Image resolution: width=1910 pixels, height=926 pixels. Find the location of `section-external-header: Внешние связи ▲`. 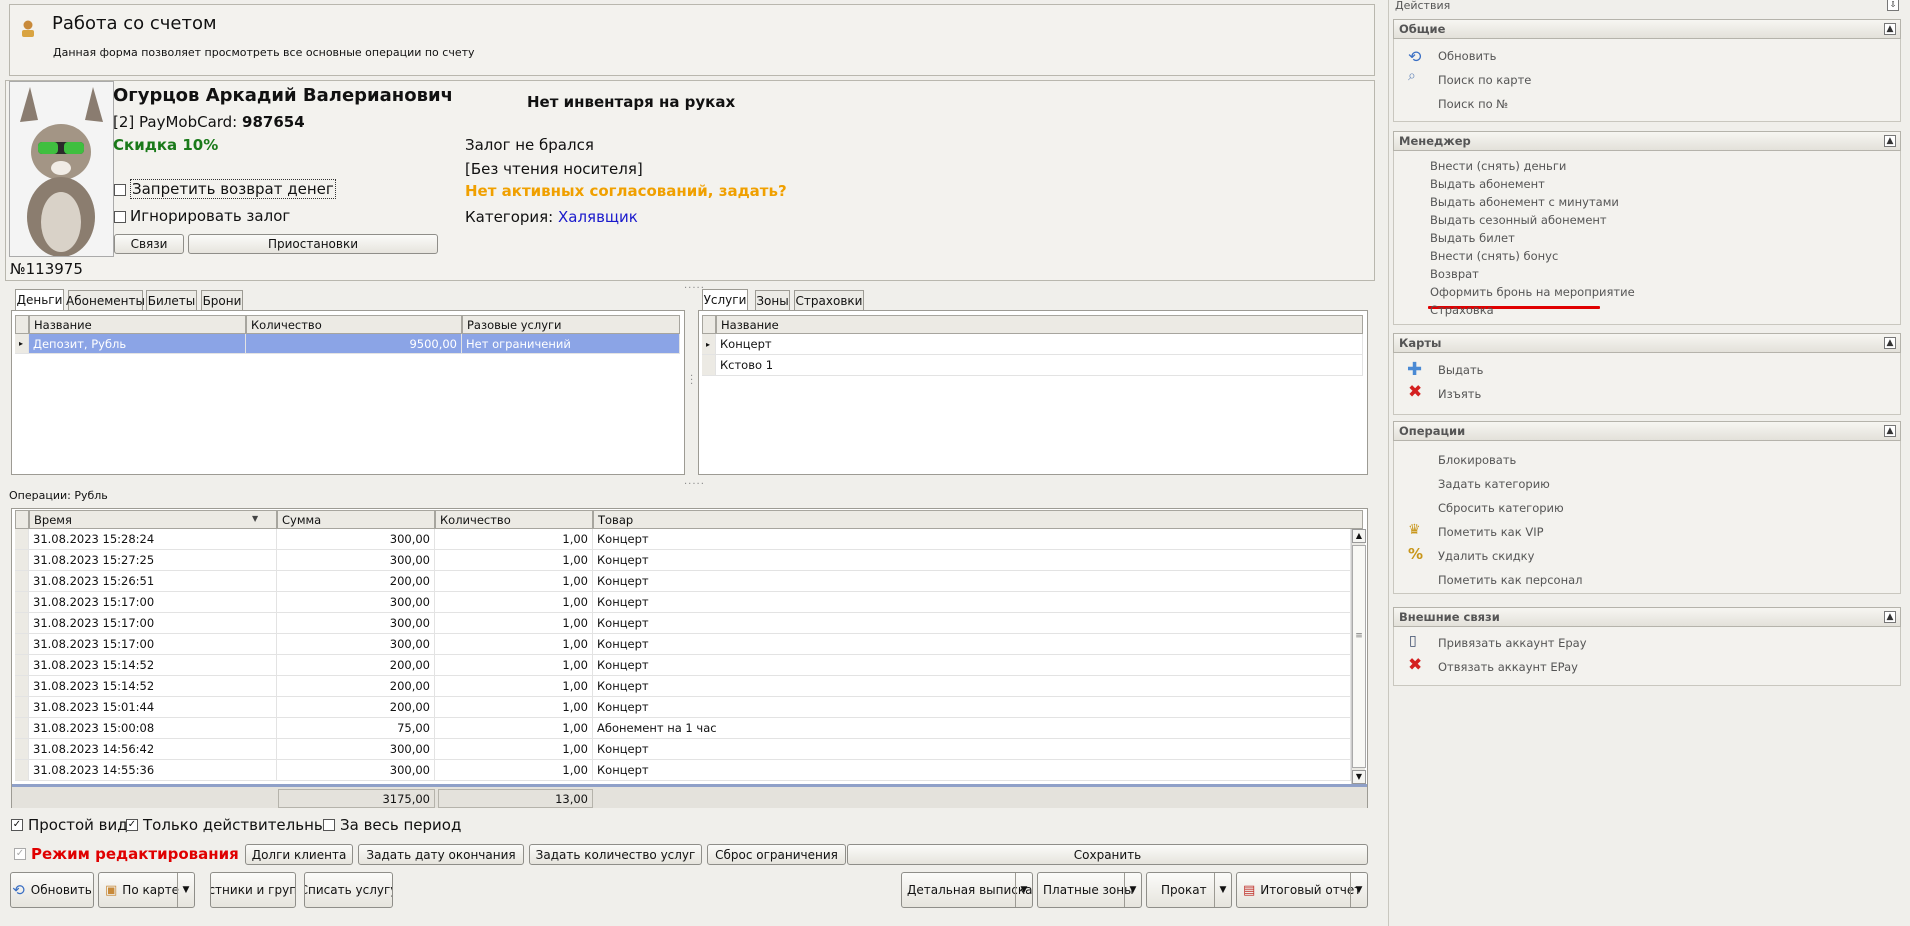

section-external-header: Внешние связи ▲ is located at coordinates (1647, 617).